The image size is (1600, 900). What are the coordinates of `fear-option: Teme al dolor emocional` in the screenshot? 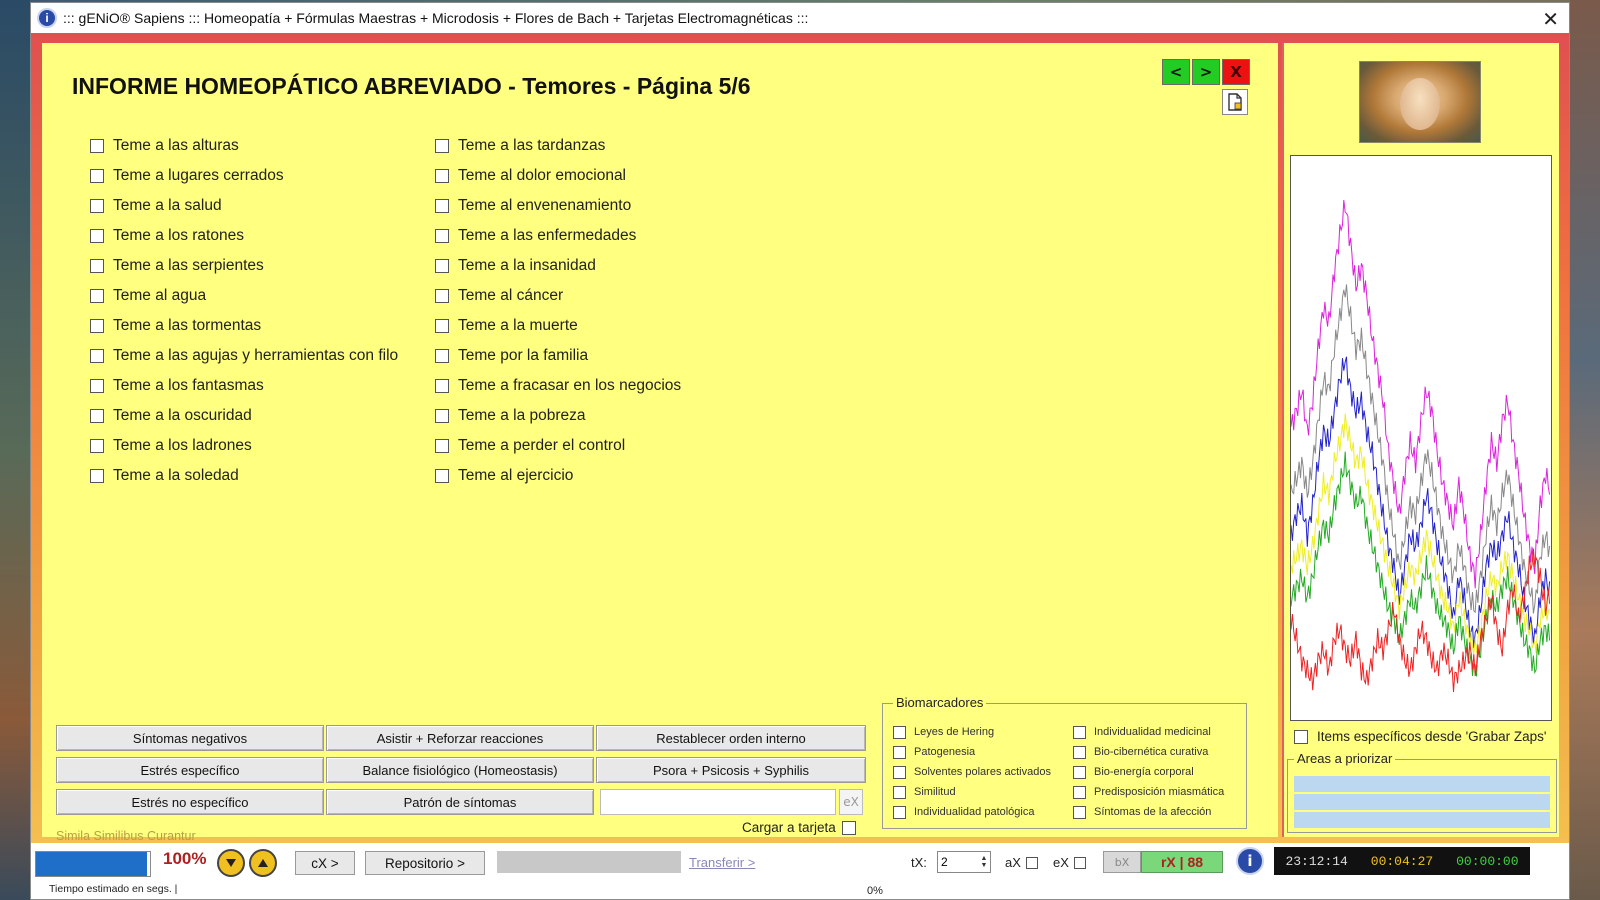 It's located at (558, 176).